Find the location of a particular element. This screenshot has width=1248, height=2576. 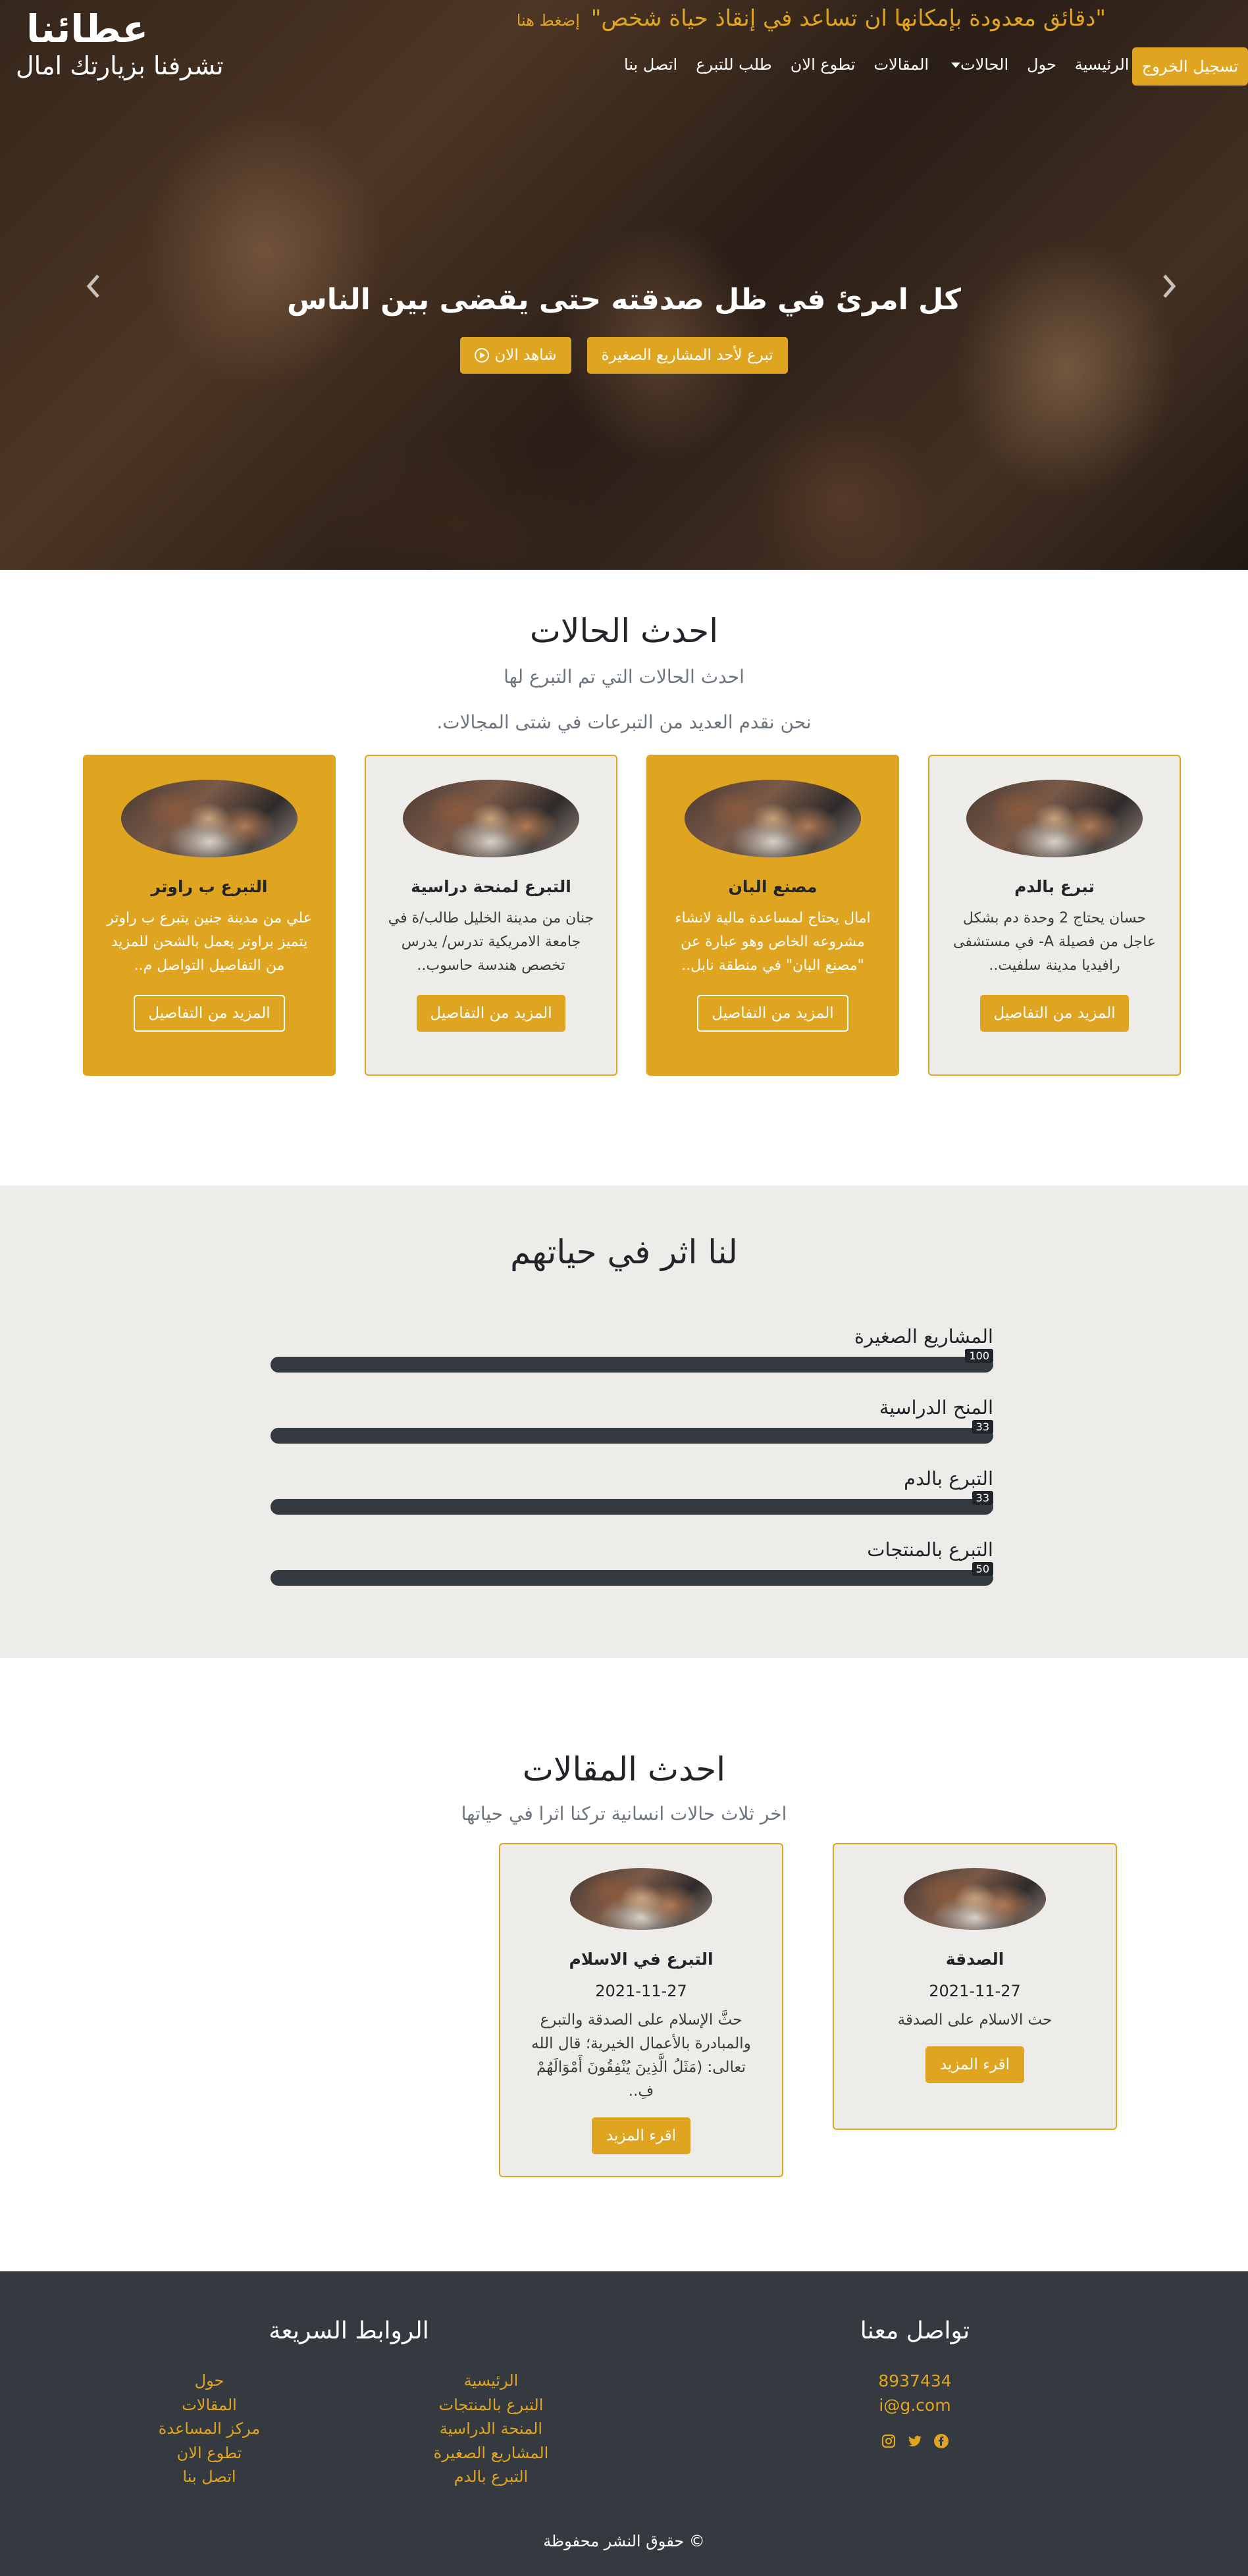

hero-title: كل امرئ في ظل صدقته حتى يقضى بين الناس is located at coordinates (624, 299).